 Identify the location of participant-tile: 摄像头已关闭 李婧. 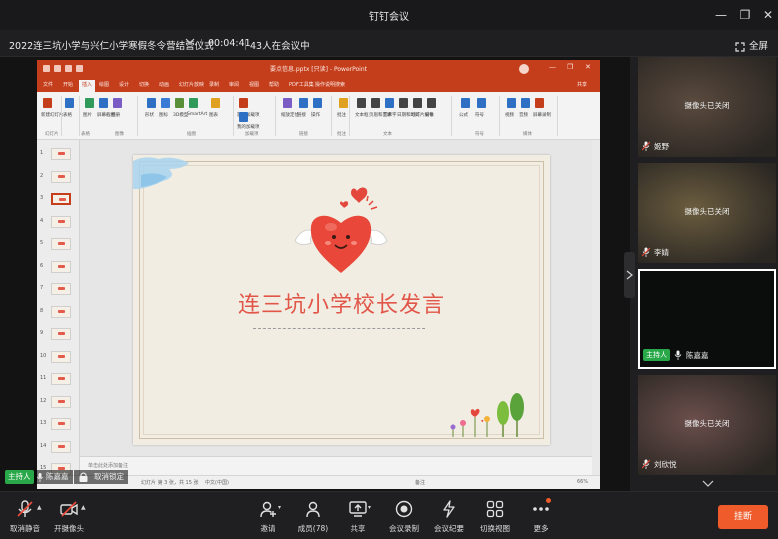
(707, 213).